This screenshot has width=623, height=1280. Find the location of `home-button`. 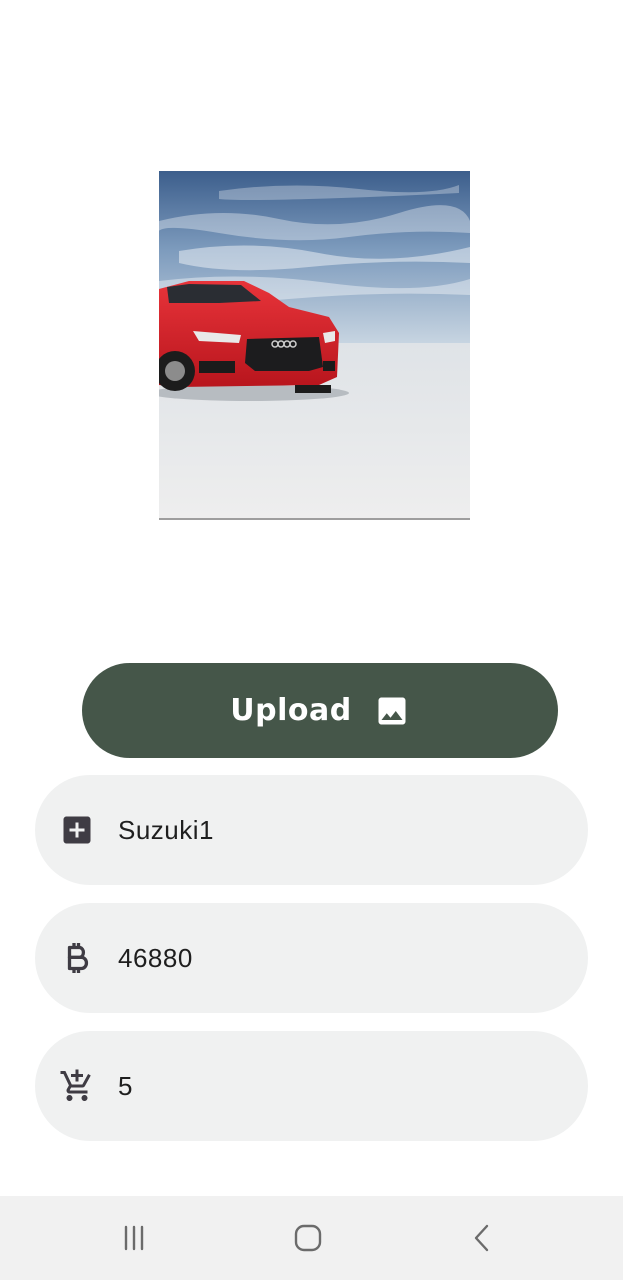

home-button is located at coordinates (308, 1238).